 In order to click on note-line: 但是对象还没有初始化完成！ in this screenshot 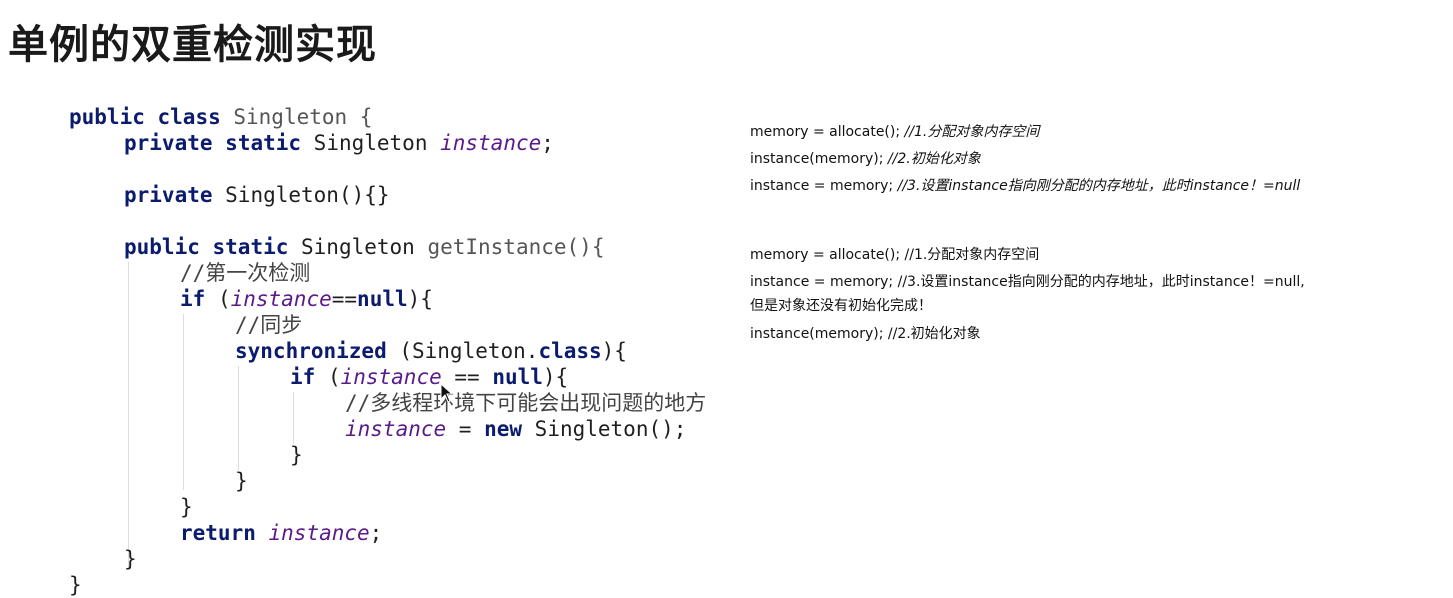, I will do `click(841, 306)`.